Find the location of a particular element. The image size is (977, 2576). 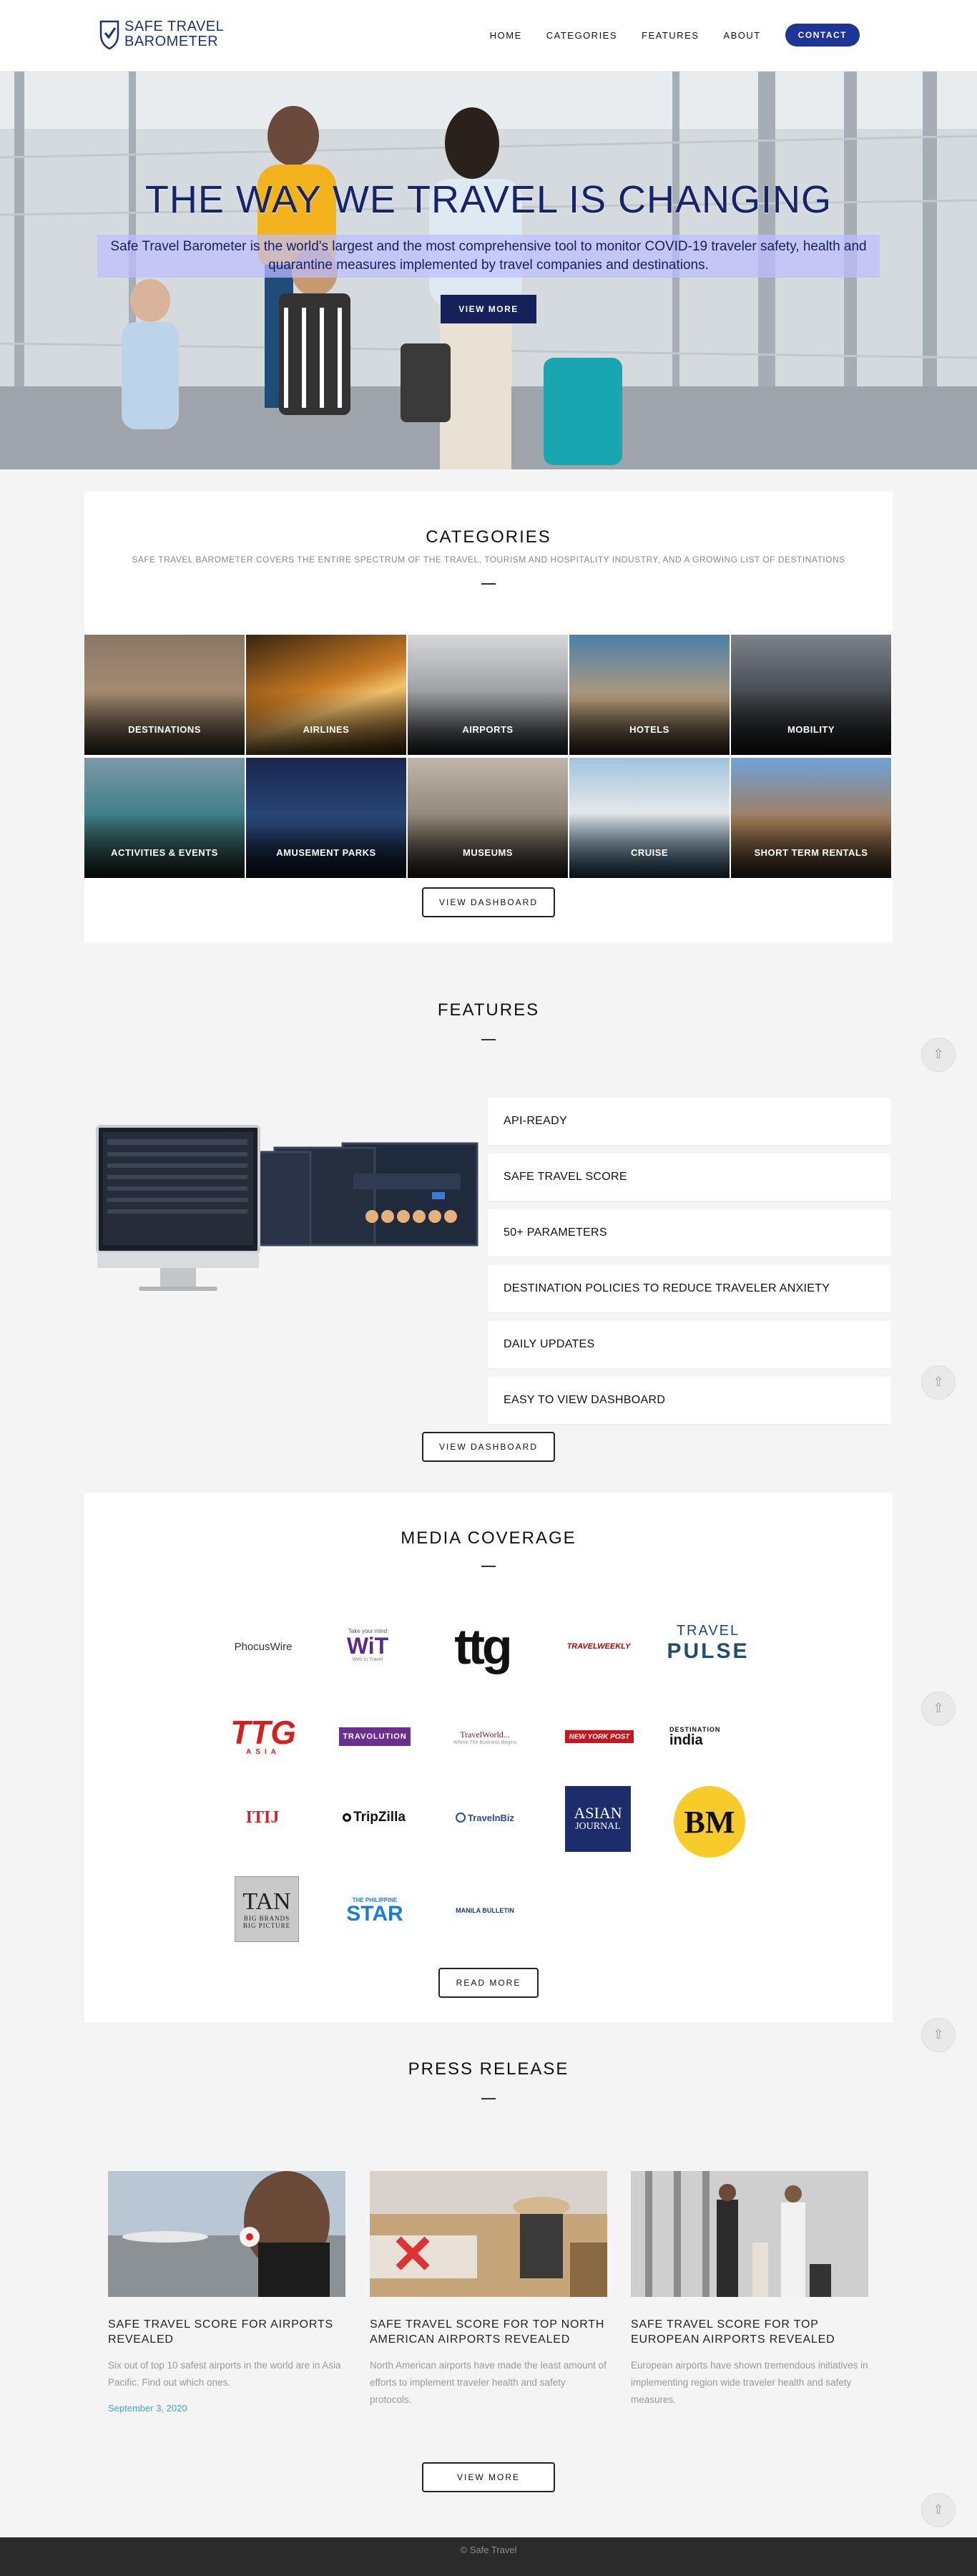

logo-text: PhocusWire is located at coordinates (263, 1646).